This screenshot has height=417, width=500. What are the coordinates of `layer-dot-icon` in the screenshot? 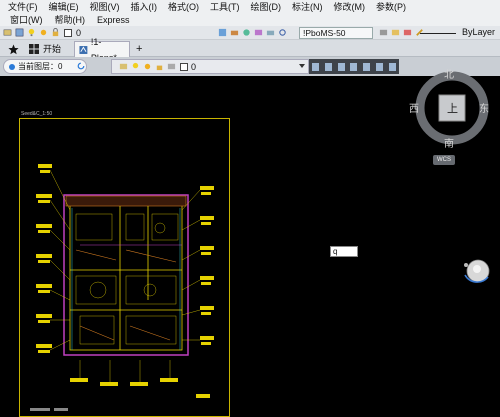 It's located at (12, 66).